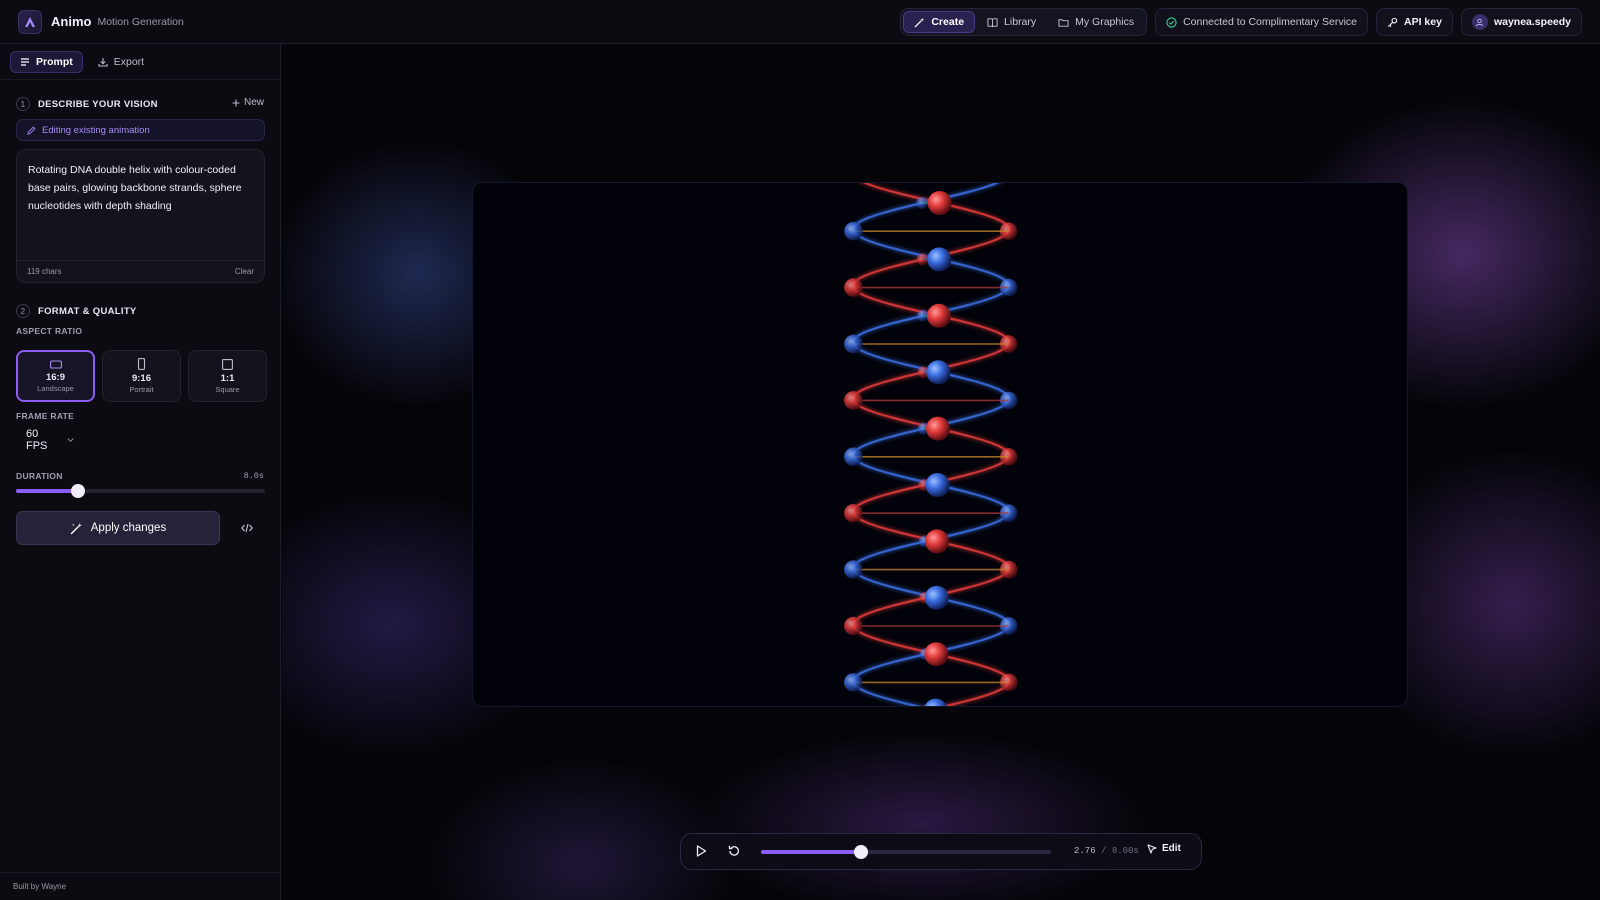  Describe the element at coordinates (253, 476) in the screenshot. I see `duration-value: 8.0s` at that location.